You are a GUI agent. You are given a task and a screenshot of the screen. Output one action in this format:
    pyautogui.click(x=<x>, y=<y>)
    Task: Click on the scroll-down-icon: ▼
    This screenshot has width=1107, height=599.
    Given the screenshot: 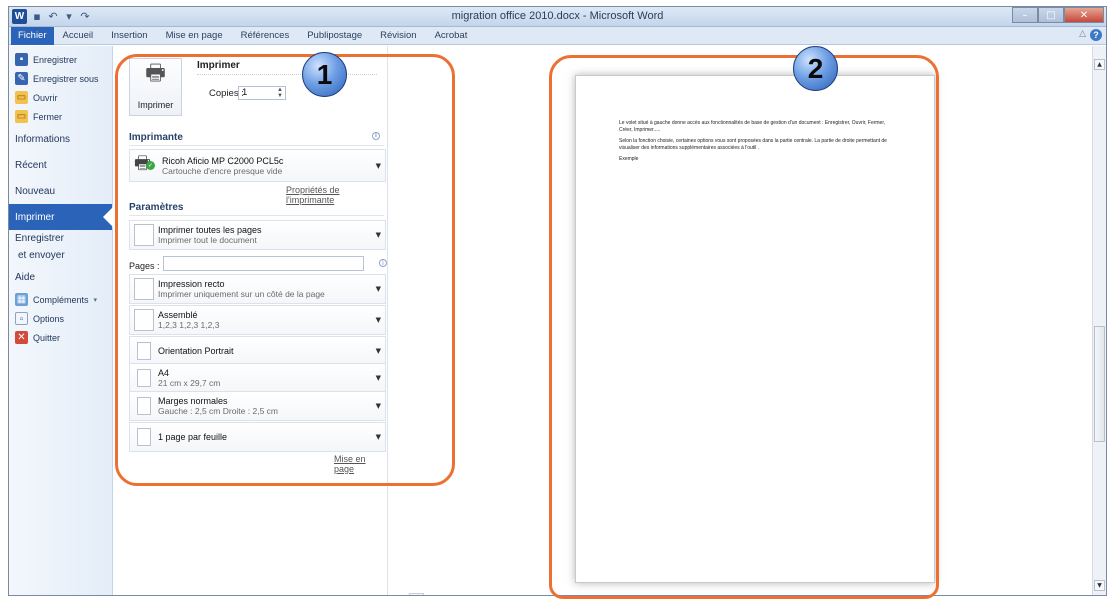 What is the action you would take?
    pyautogui.click(x=1099, y=585)
    